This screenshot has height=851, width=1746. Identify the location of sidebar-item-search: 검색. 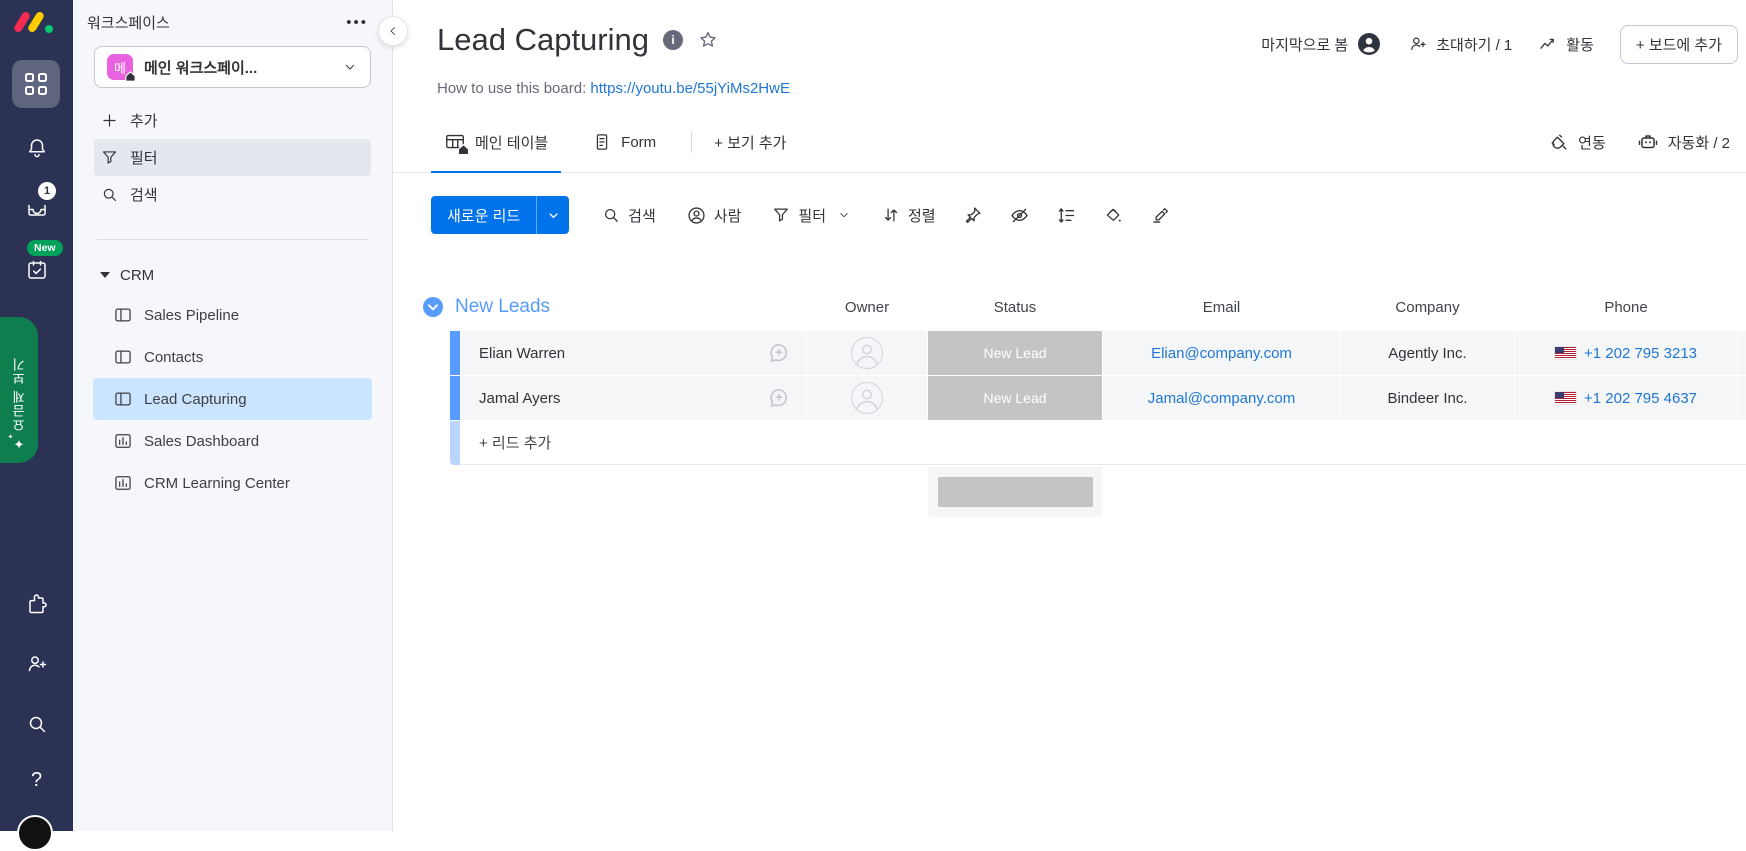
(232, 194).